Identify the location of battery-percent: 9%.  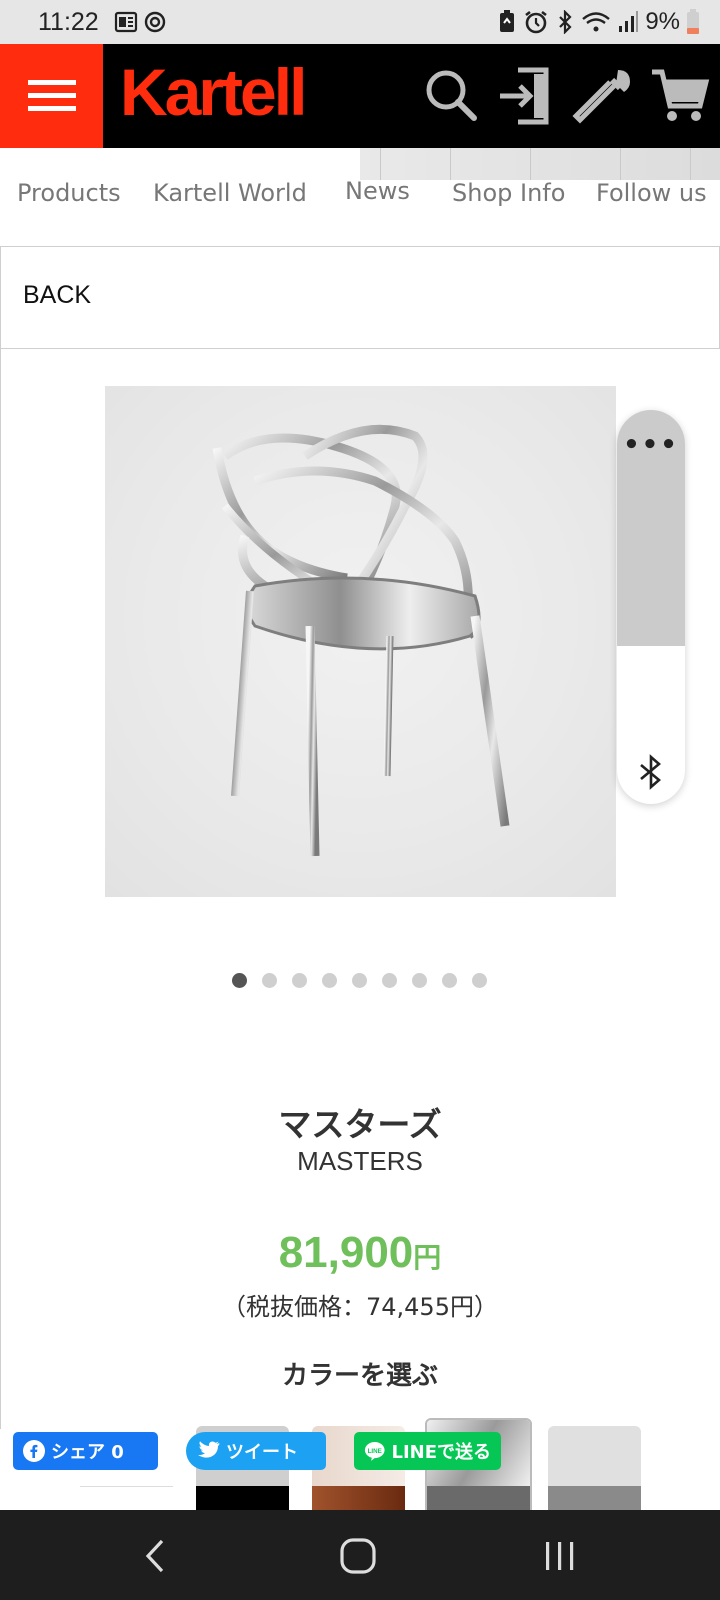
(662, 21).